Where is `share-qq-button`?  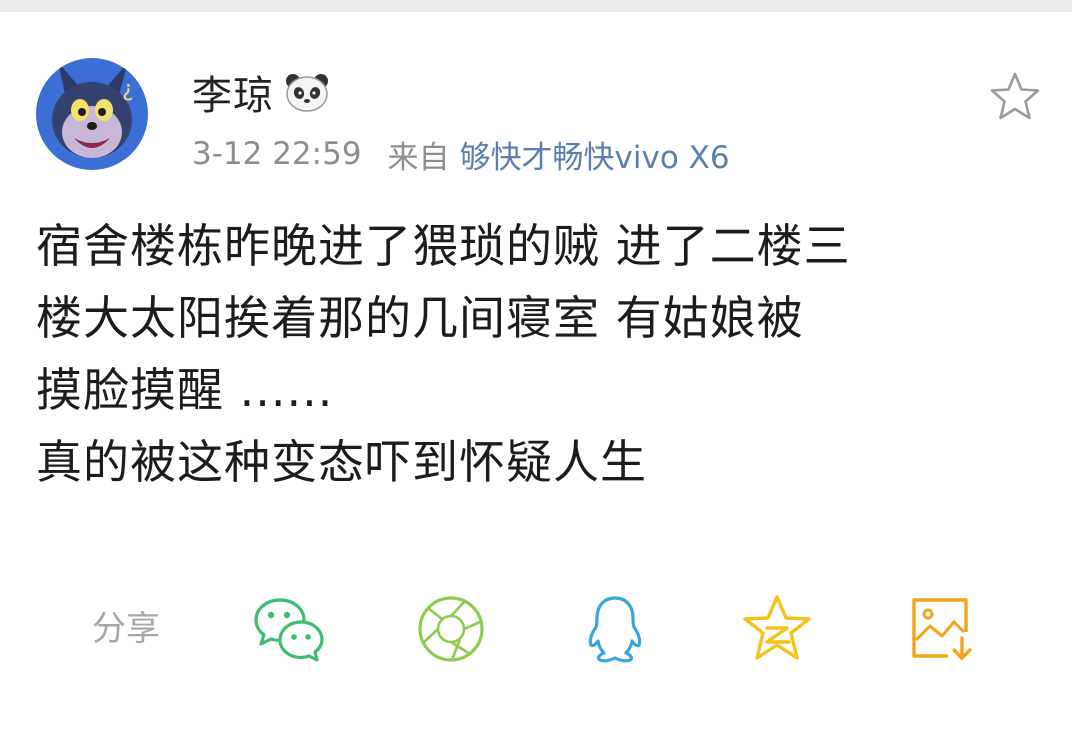 share-qq-button is located at coordinates (615, 629).